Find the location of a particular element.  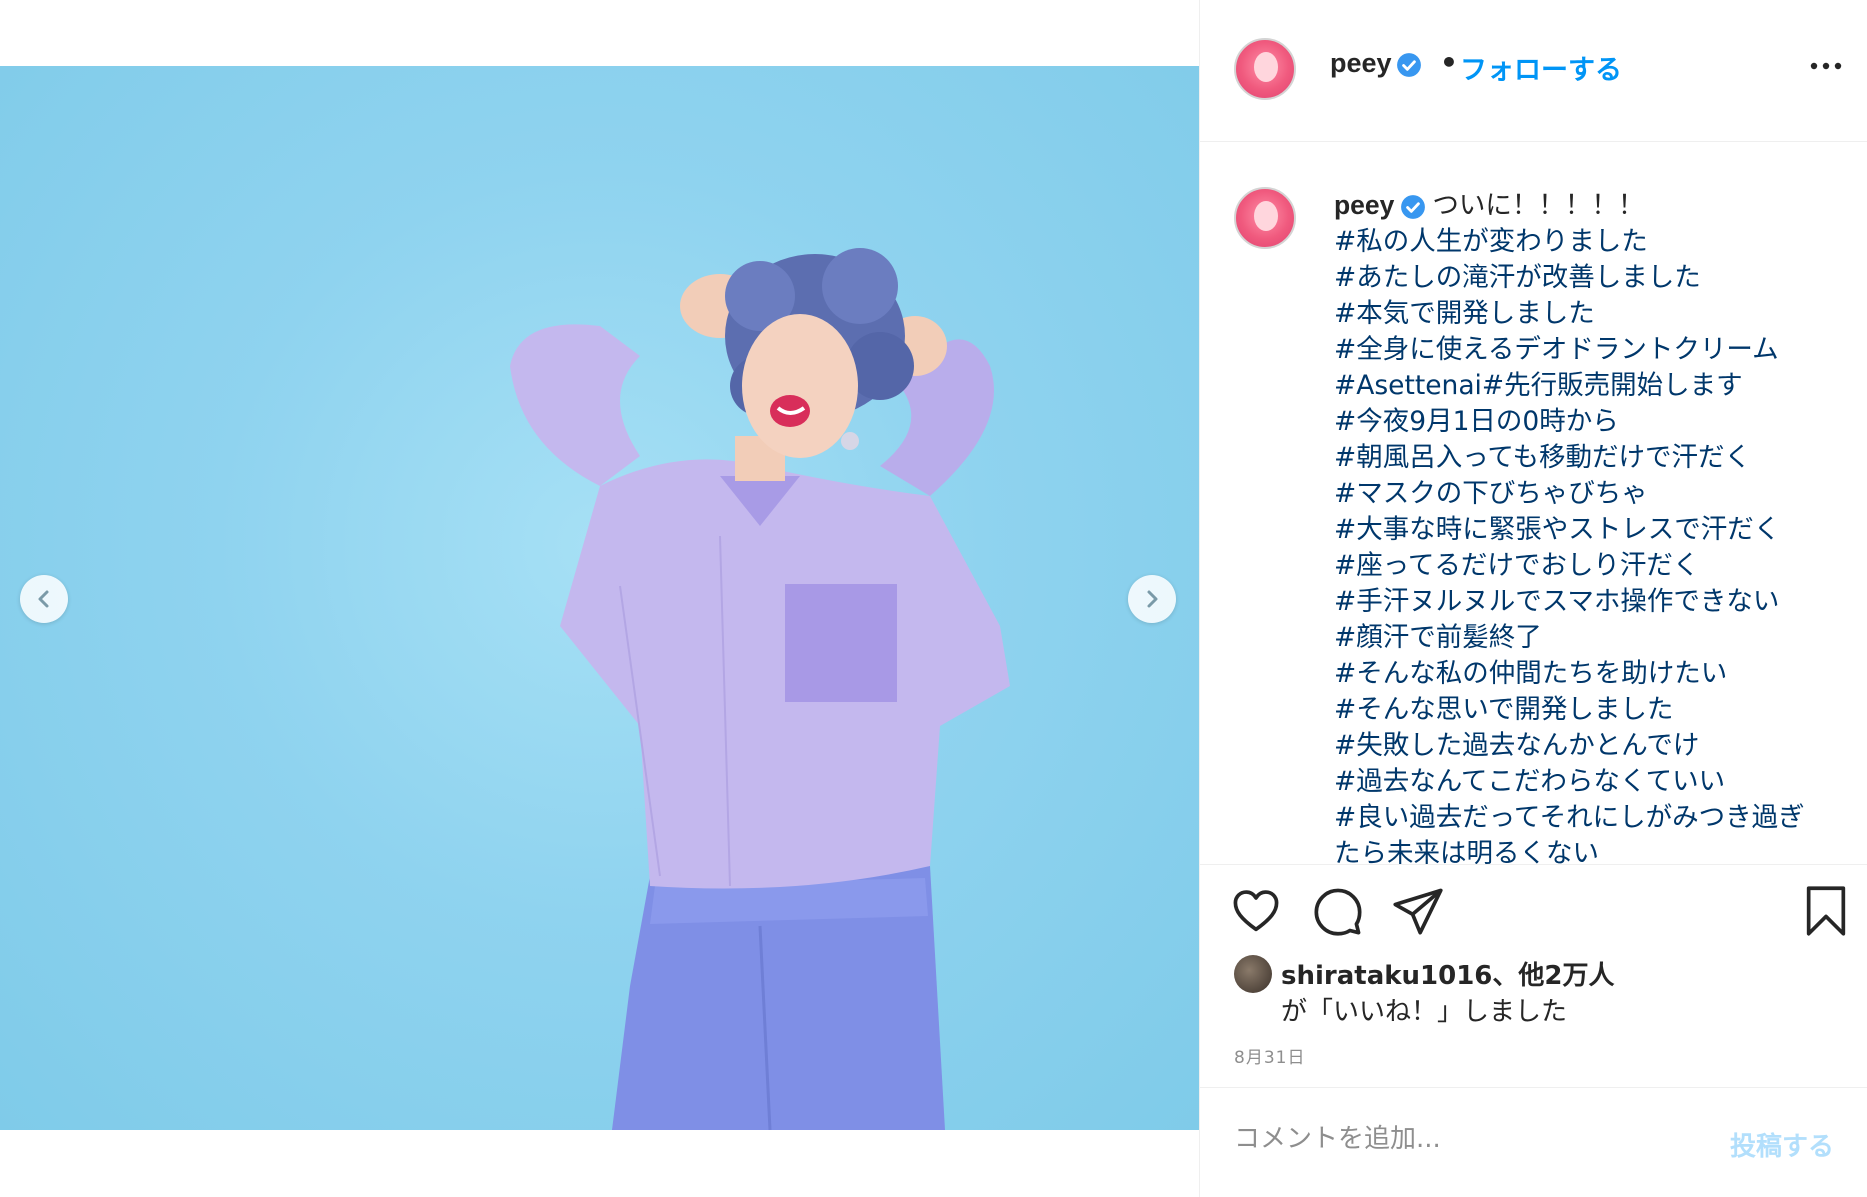

likes-suffix-text: が「いいね！」しました is located at coordinates (1424, 1012).